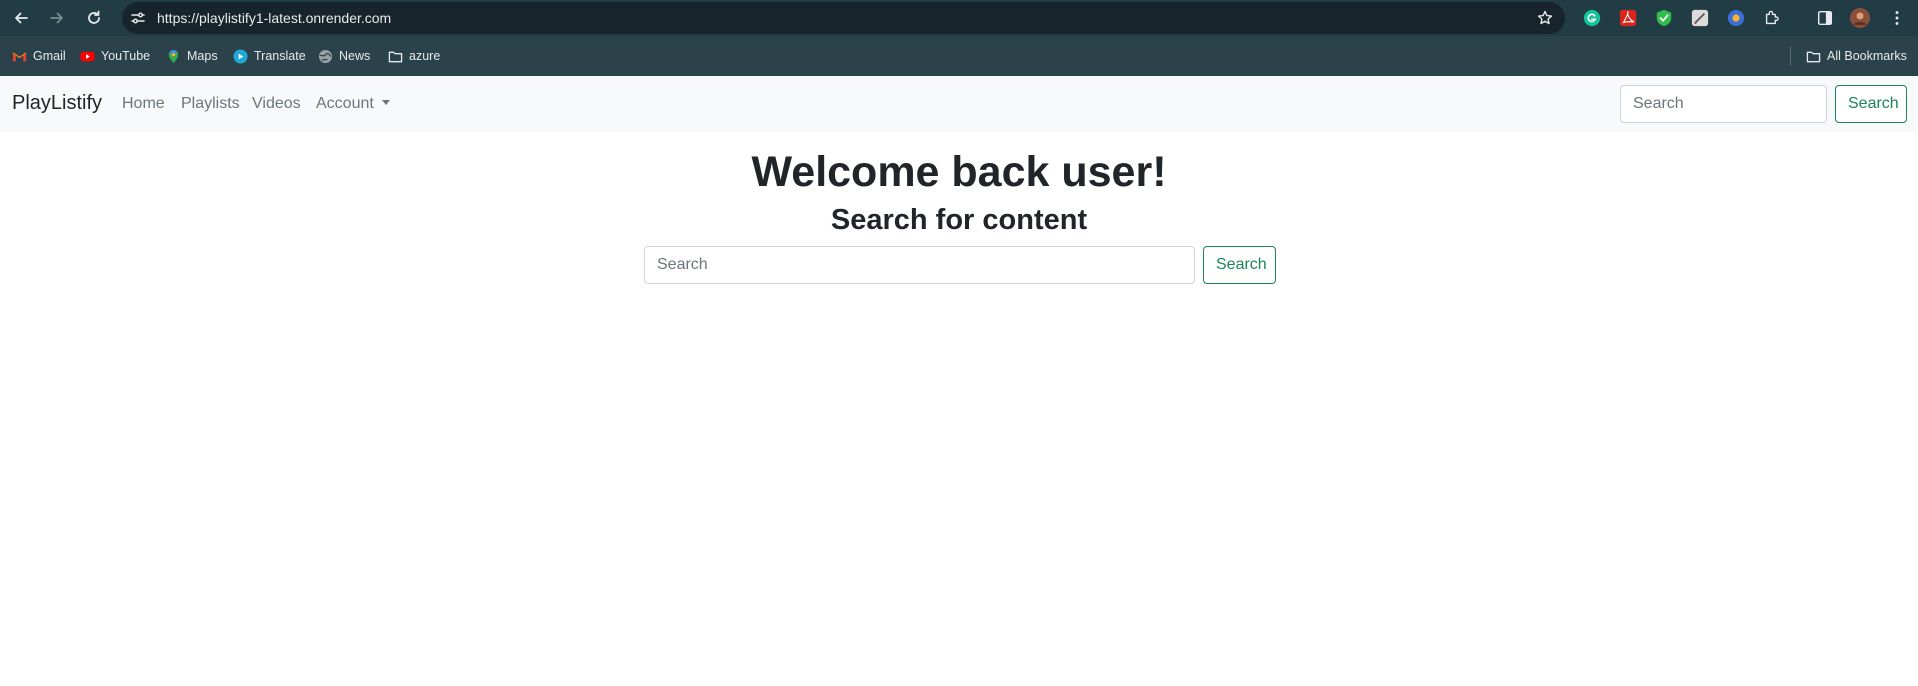 The width and height of the screenshot is (1918, 686). Describe the element at coordinates (425, 56) in the screenshot. I see `bookmark-label: azure` at that location.